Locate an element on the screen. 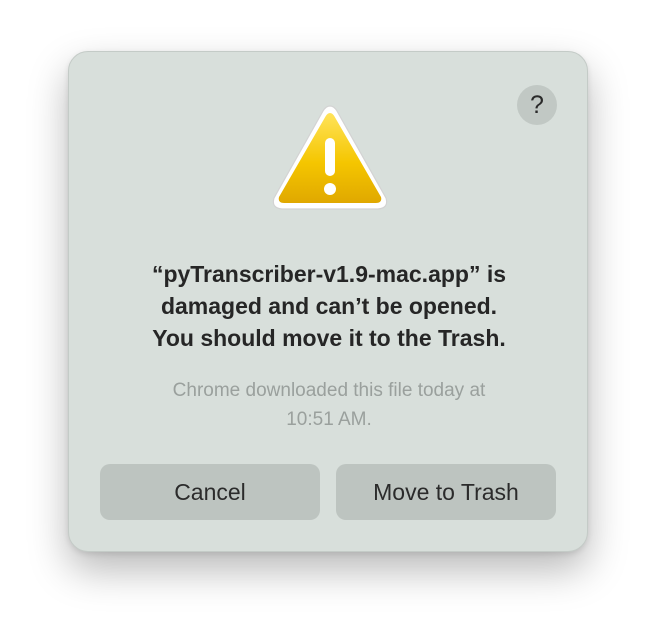 Image resolution: width=656 pixels, height=636 pixels. alert-info-line: 10:51 AM. is located at coordinates (329, 419).